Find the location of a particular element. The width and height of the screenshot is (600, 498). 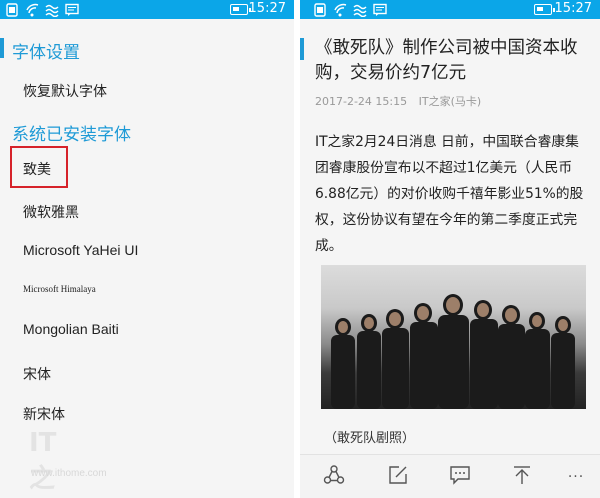

font-settings-title: 字体设置 is located at coordinates (46, 53).